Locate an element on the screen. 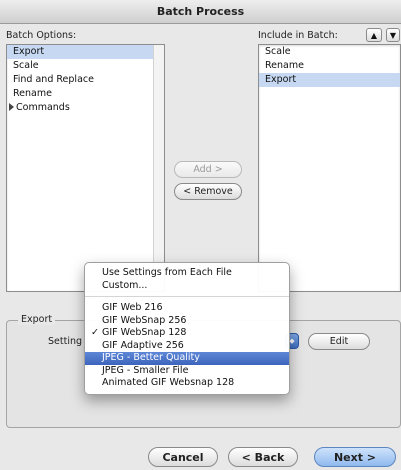 The height and width of the screenshot is (470, 401). export-group-title: Export is located at coordinates (37, 319).